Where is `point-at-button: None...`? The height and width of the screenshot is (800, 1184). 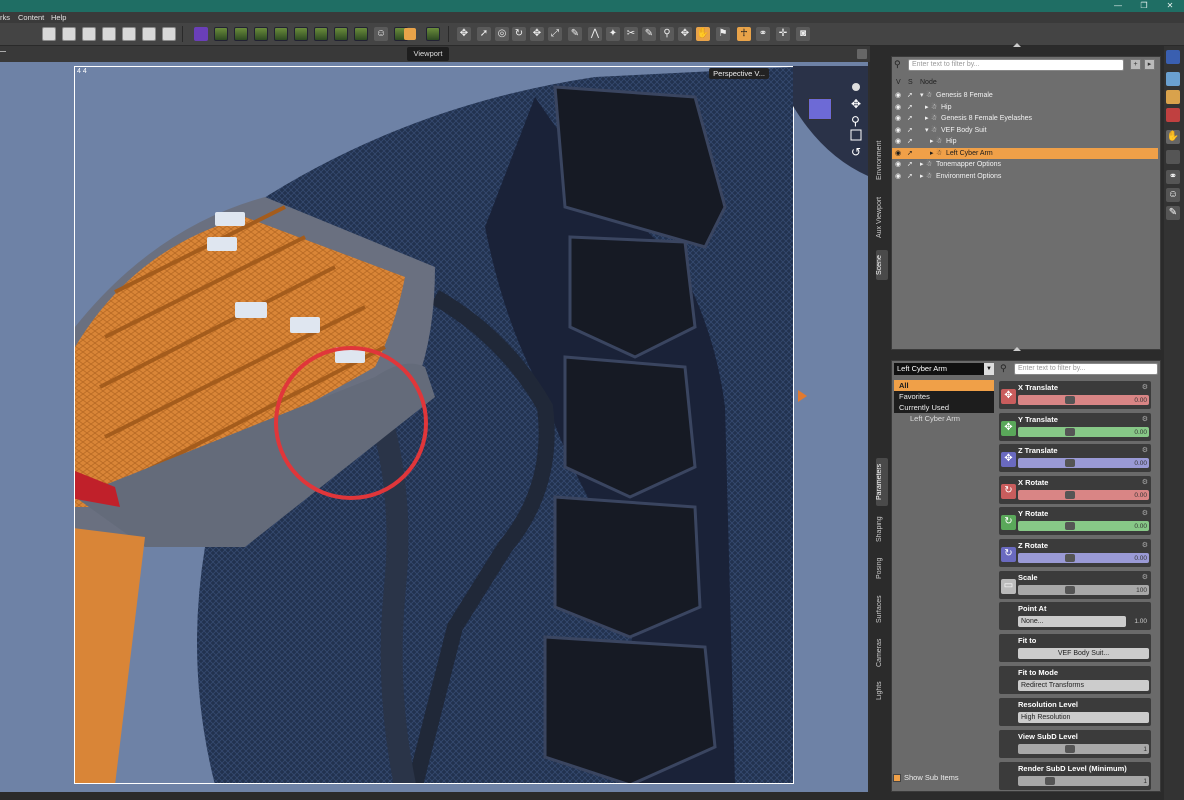
point-at-button: None... is located at coordinates (1072, 621).